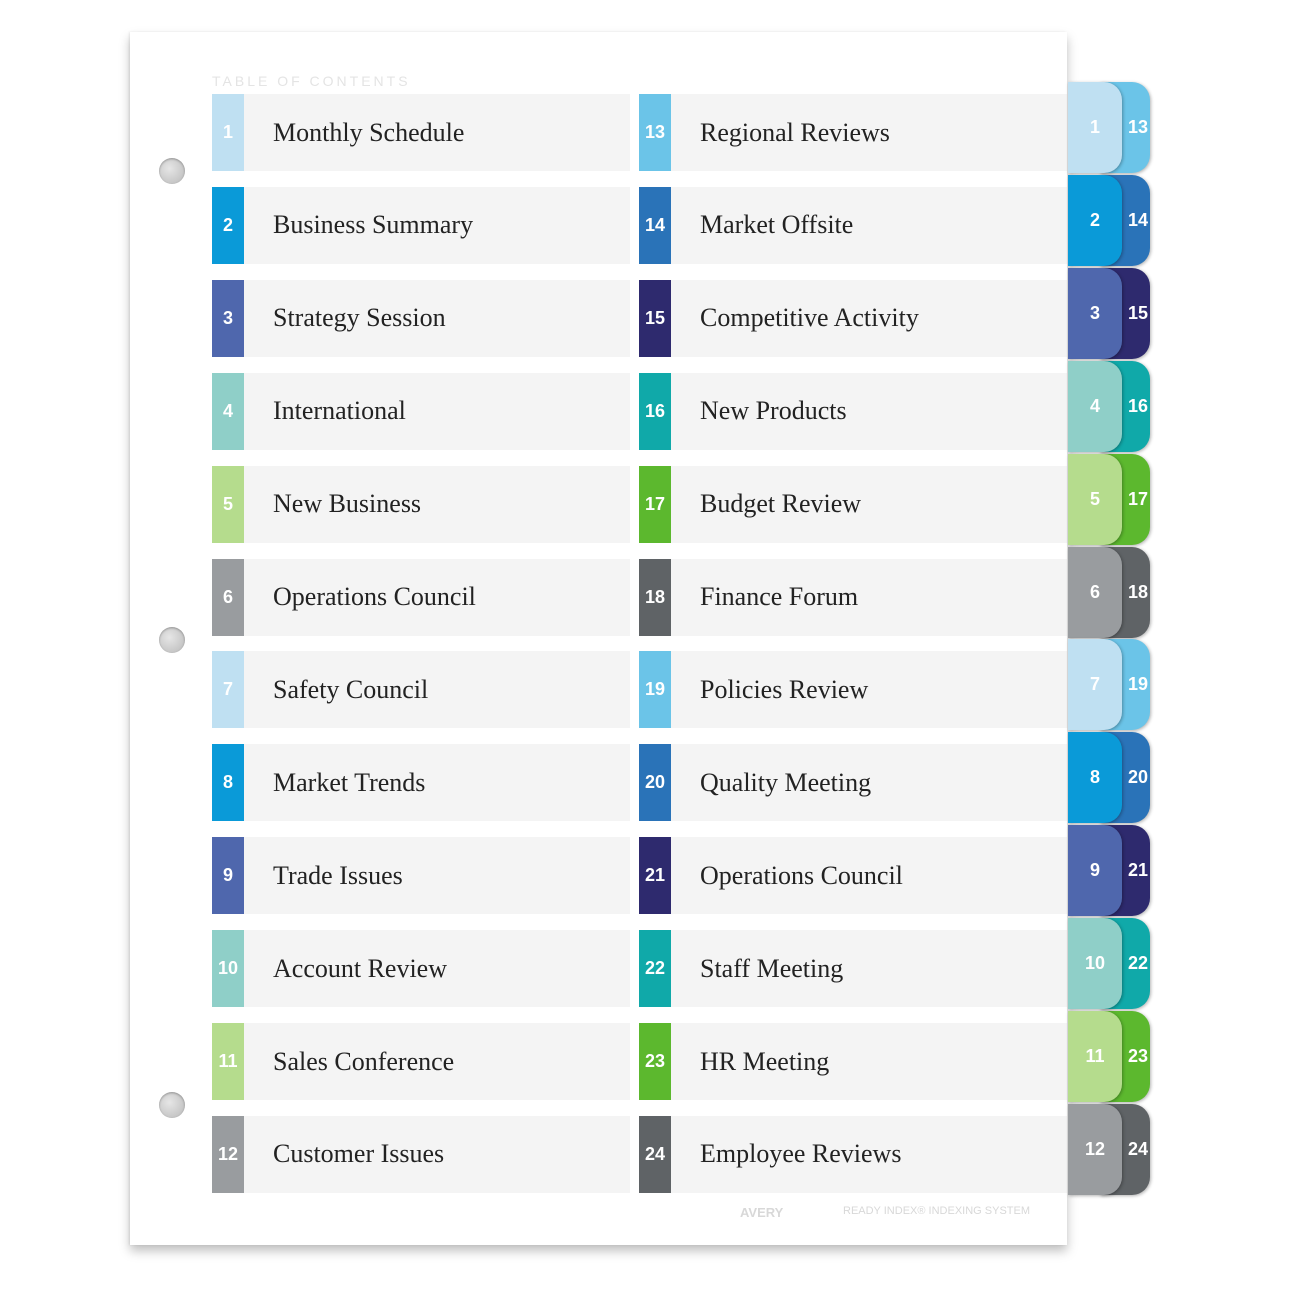 The height and width of the screenshot is (1300, 1300). What do you see at coordinates (228, 225) in the screenshot?
I see `entry-number: 2` at bounding box center [228, 225].